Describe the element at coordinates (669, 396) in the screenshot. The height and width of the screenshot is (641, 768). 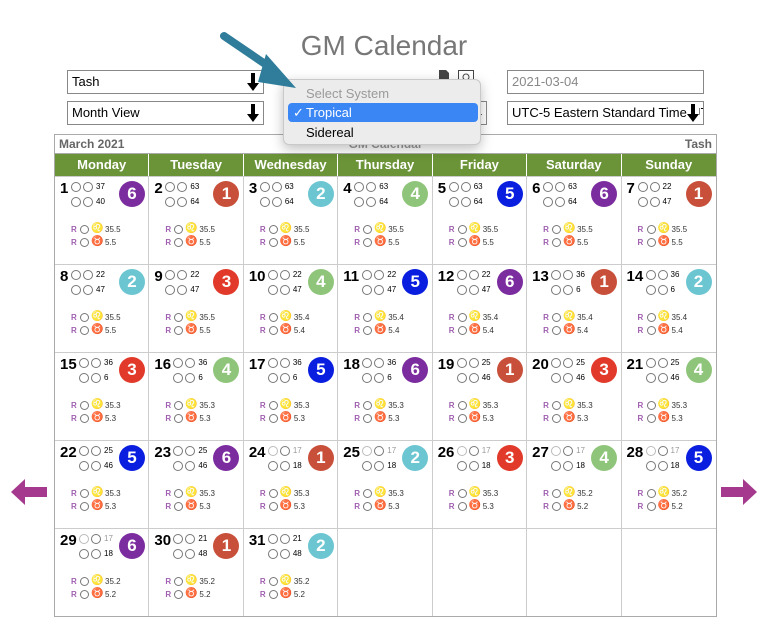
I see `day-cell: 21 25 46 4 R ♌ 35.3 R ♉ 5.3` at that location.